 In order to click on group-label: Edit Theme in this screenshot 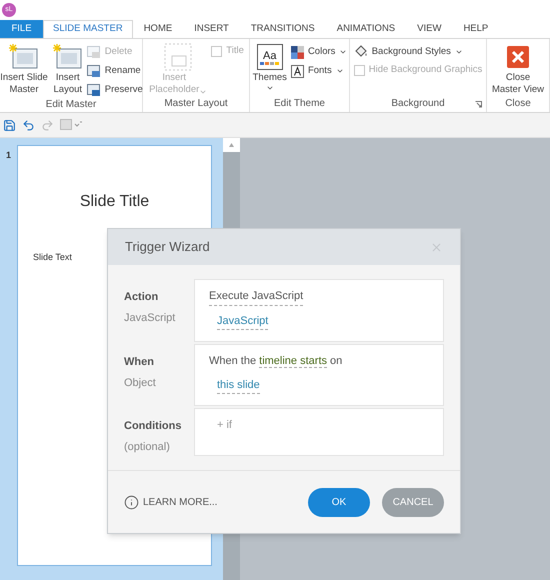, I will do `click(299, 104)`.